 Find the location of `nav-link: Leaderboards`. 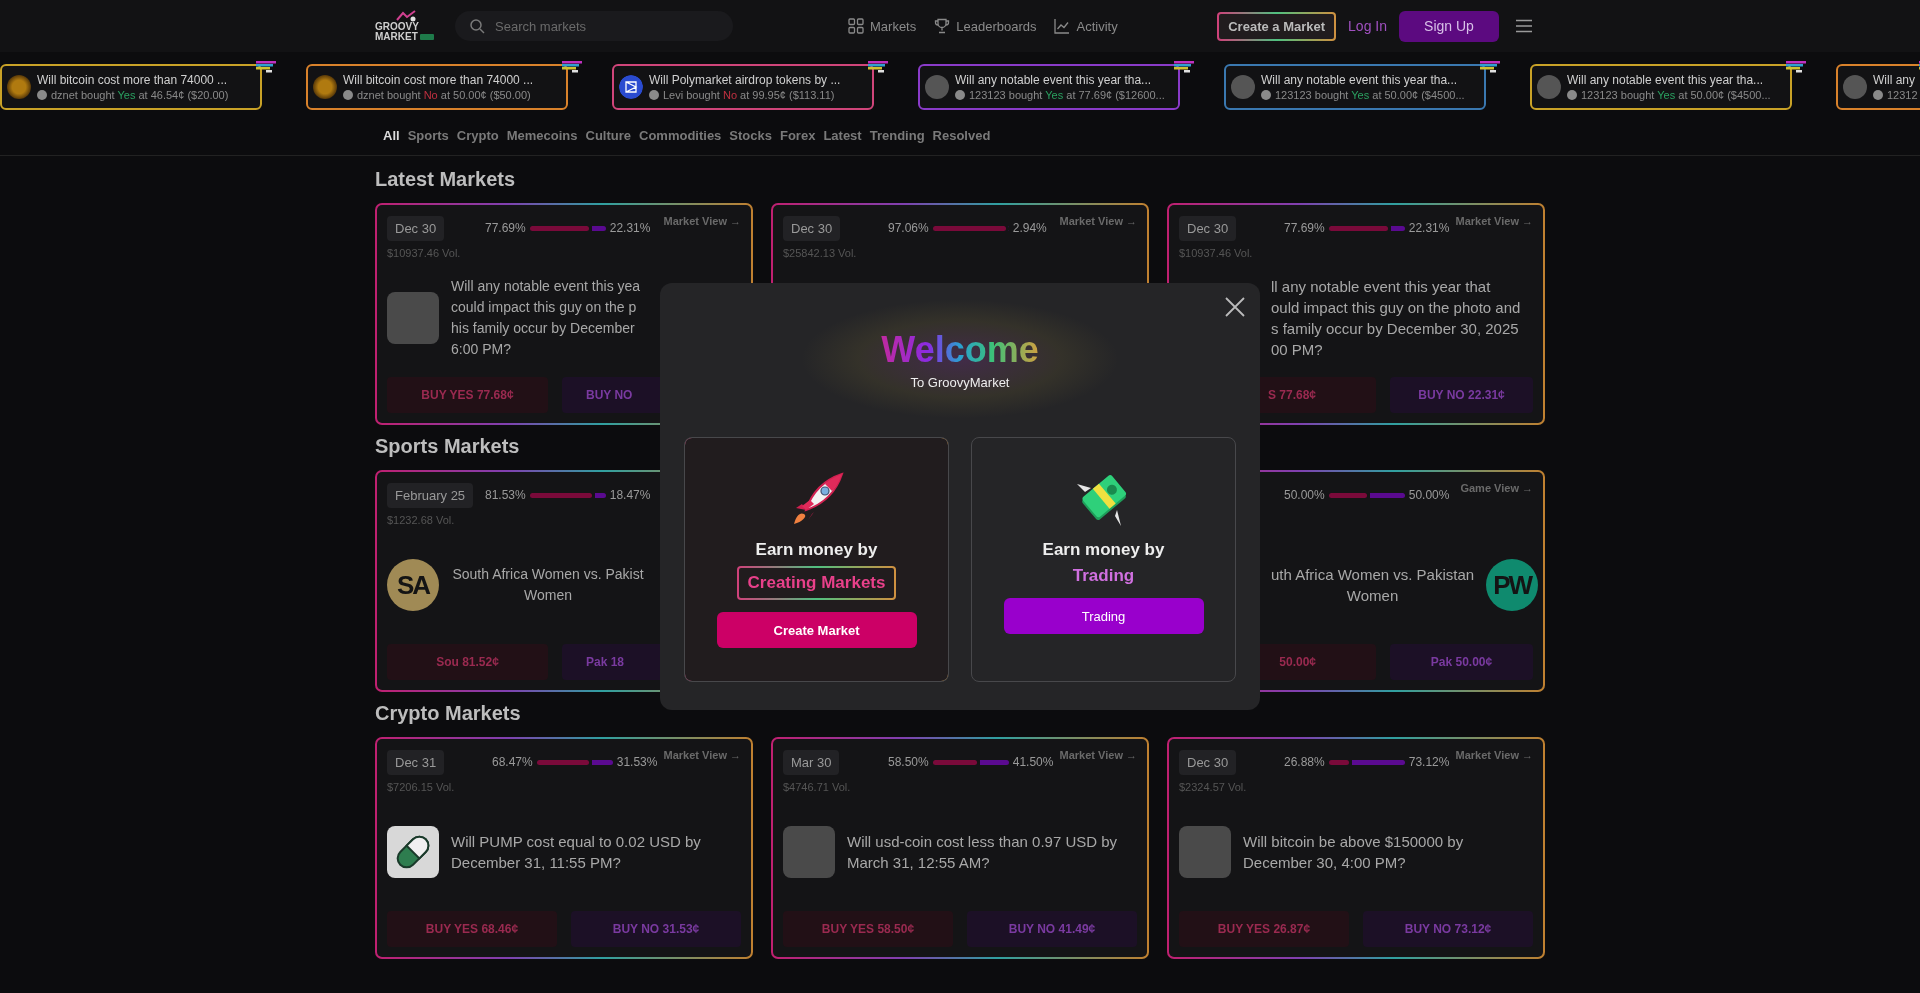

nav-link: Leaderboards is located at coordinates (985, 26).